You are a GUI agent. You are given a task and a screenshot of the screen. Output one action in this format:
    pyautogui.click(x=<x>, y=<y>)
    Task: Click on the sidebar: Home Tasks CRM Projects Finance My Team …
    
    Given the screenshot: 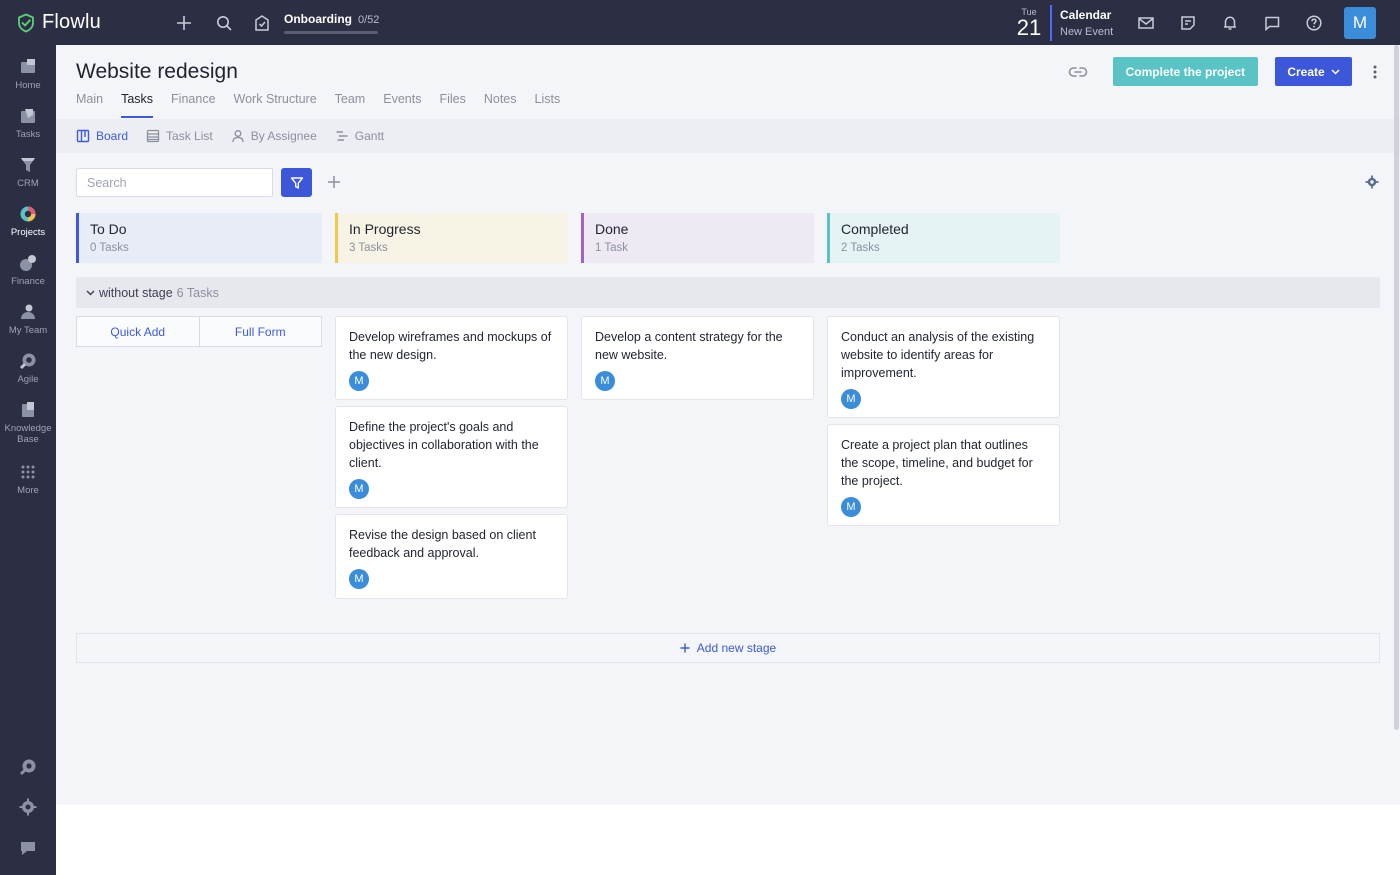 What is the action you would take?
    pyautogui.click(x=28, y=460)
    